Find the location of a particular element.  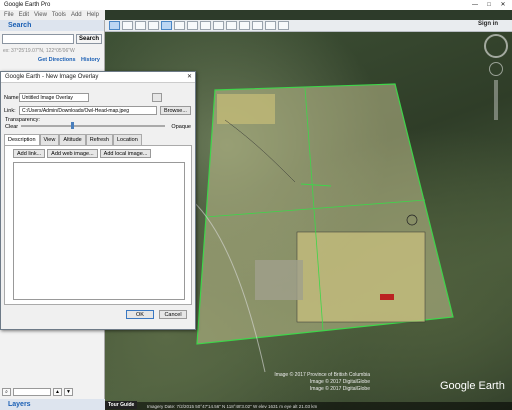

overlay-map-title is located at coordinates (246, 109).